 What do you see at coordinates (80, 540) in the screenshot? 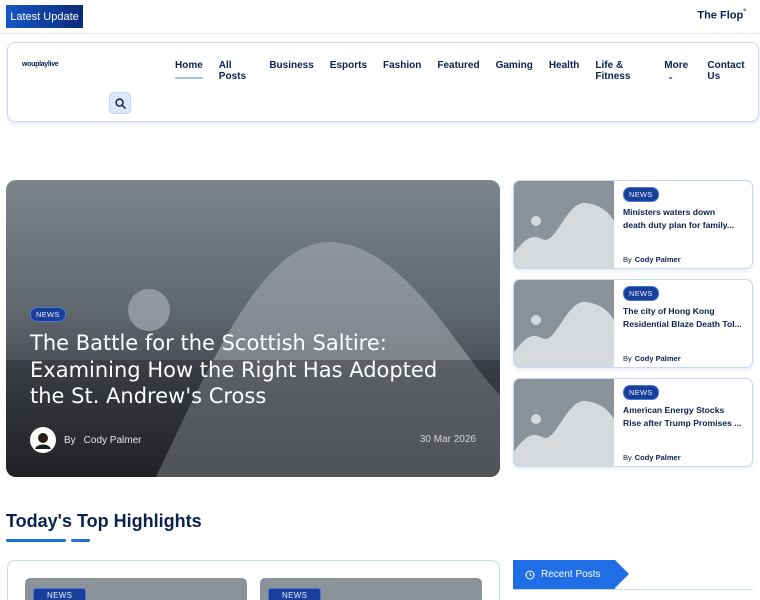
I see `heading-underline-dot` at bounding box center [80, 540].